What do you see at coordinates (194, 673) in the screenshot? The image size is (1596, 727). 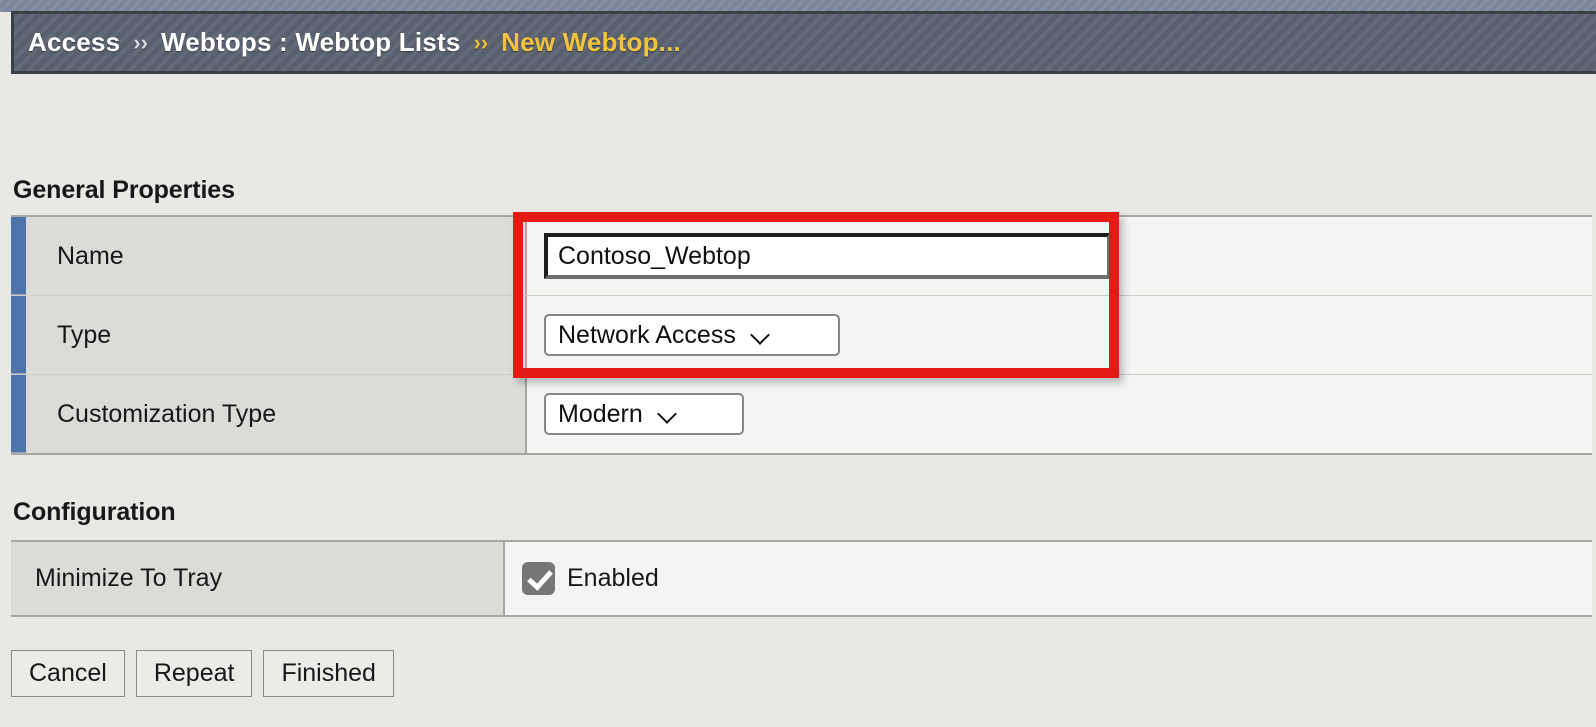 I see `repeat-button: Repeat` at bounding box center [194, 673].